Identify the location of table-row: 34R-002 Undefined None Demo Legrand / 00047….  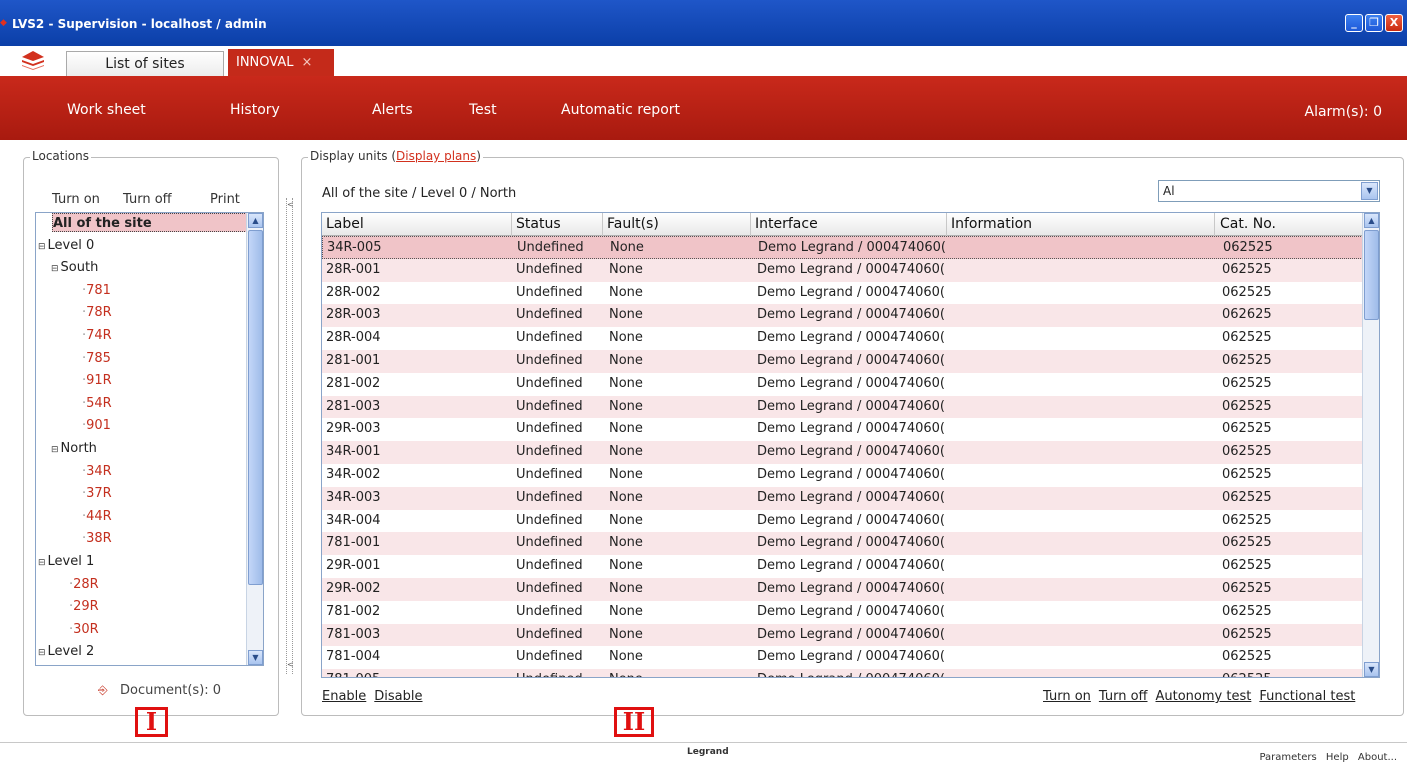
(842, 475).